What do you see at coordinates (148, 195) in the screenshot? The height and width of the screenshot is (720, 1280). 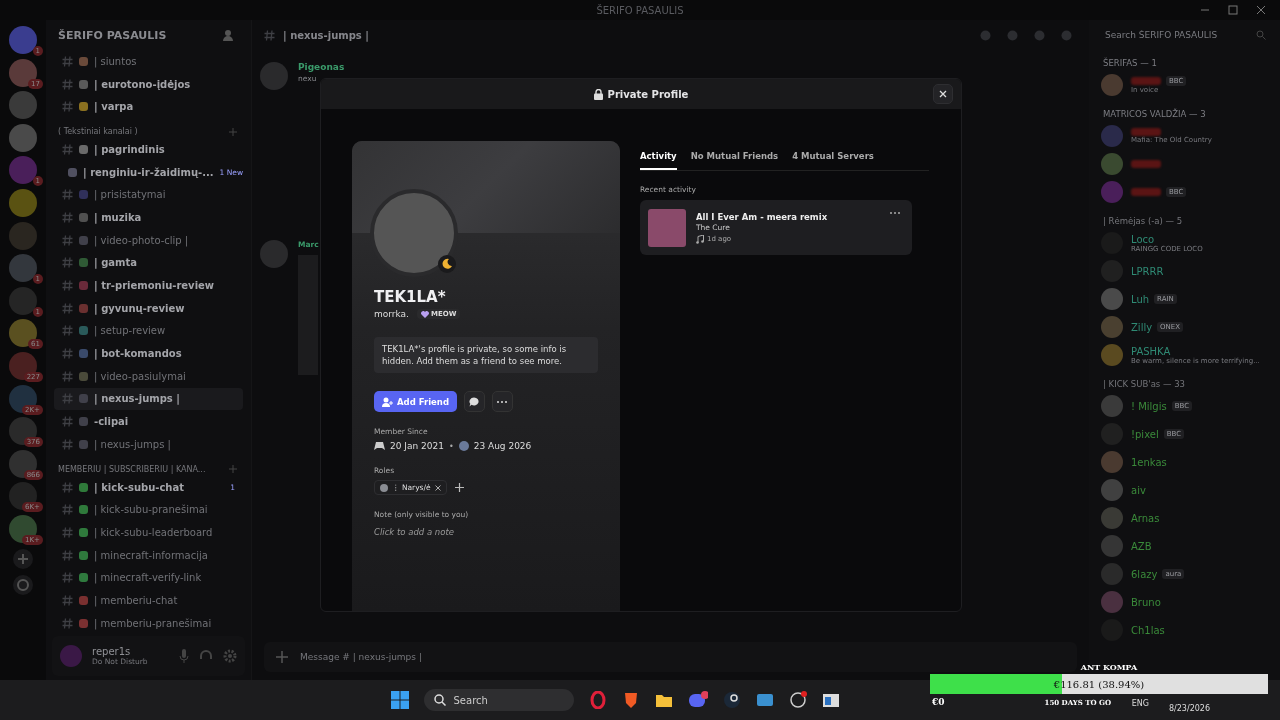 I see `channel-item: | prisistatymai` at bounding box center [148, 195].